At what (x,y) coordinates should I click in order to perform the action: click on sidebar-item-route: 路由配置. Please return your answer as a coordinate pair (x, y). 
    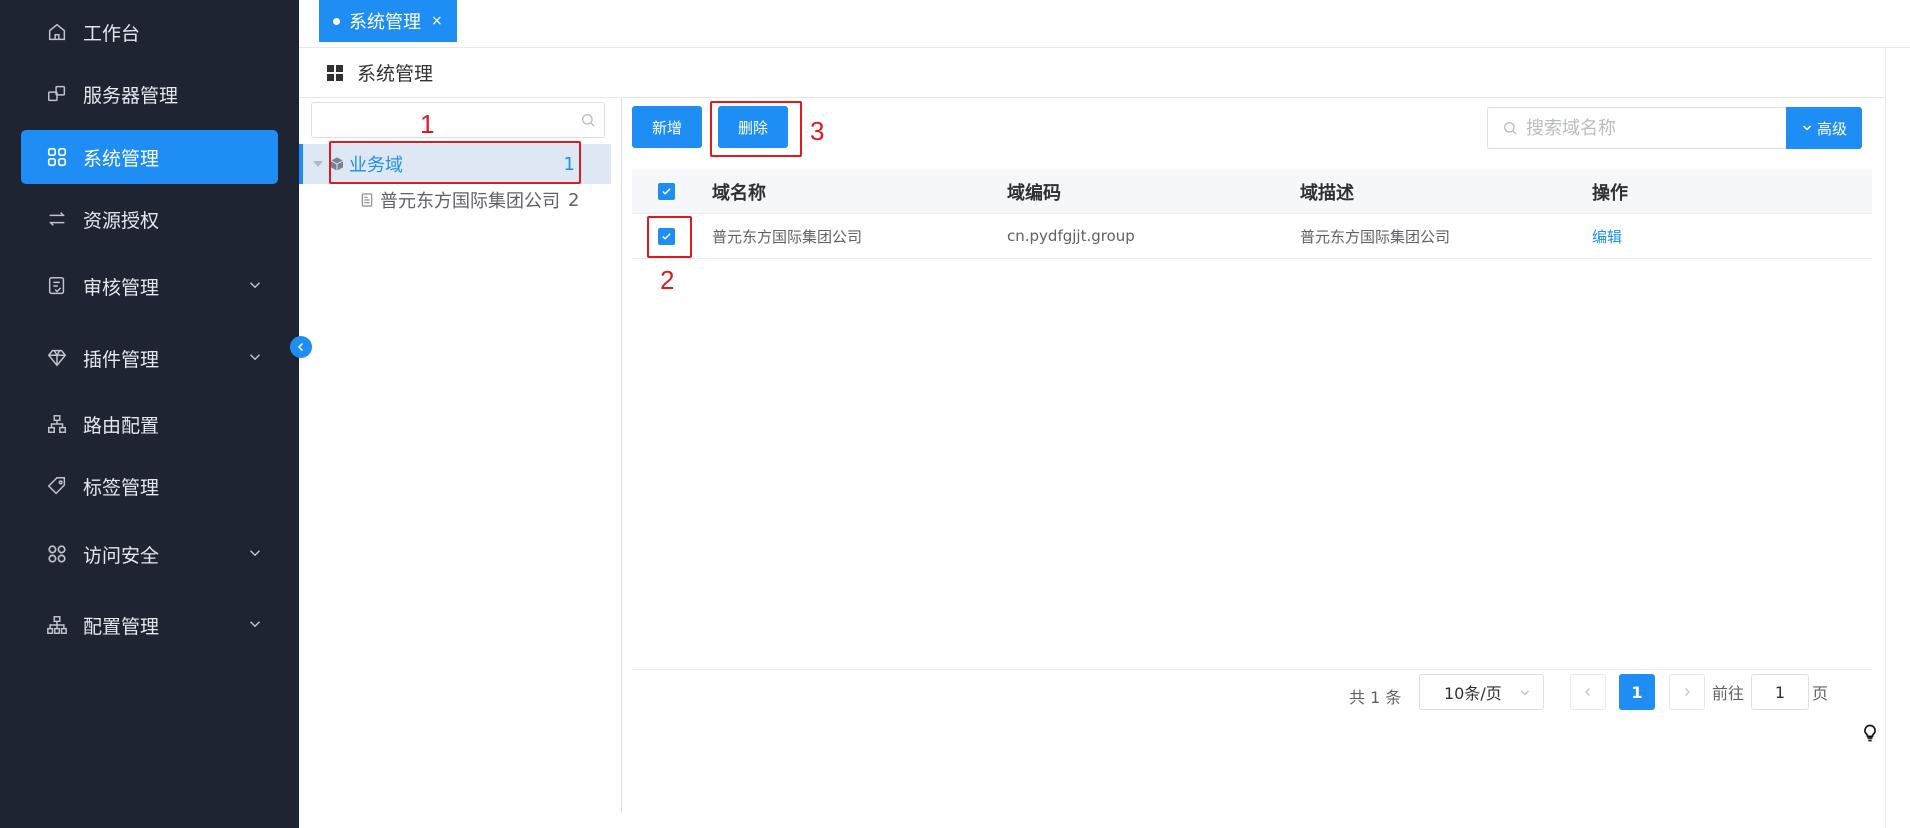
    Looking at the image, I should click on (149, 424).